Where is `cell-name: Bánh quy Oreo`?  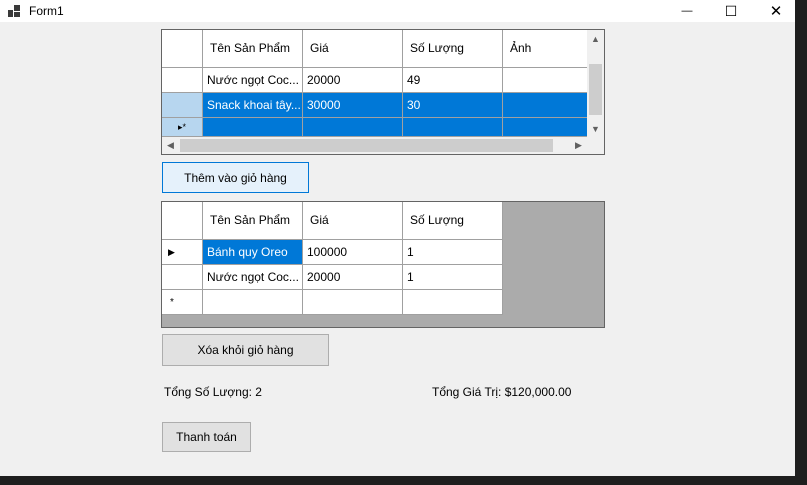
cell-name: Bánh quy Oreo is located at coordinates (253, 252).